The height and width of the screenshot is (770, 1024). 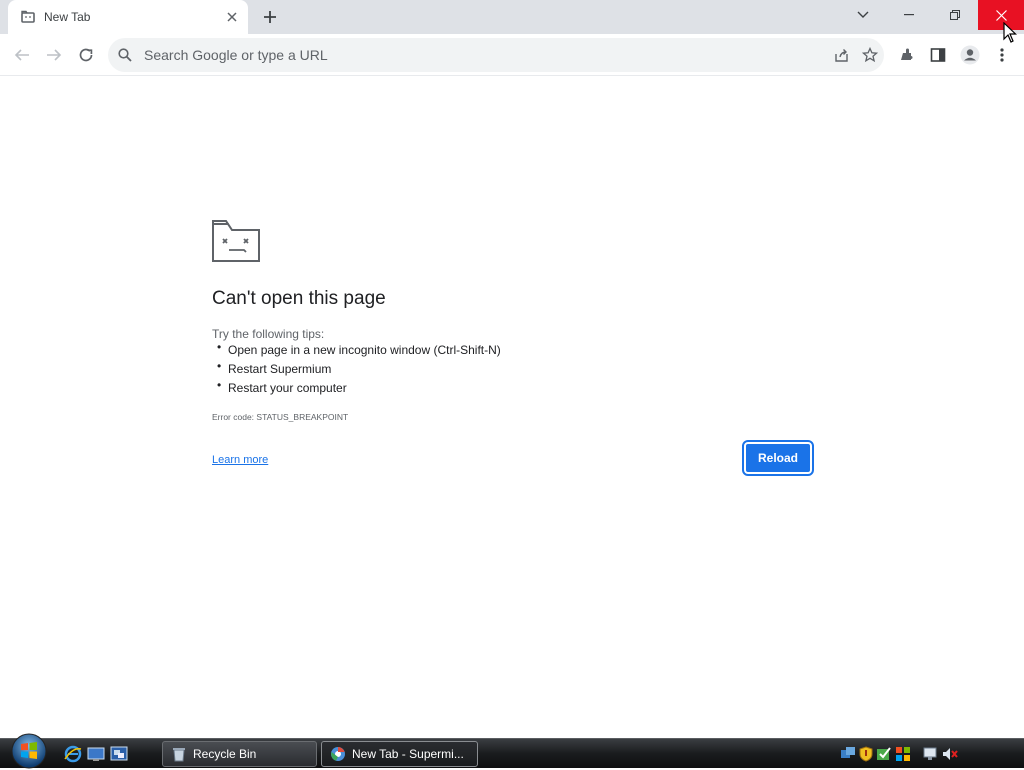 I want to click on new-tab-button, so click(x=270, y=17).